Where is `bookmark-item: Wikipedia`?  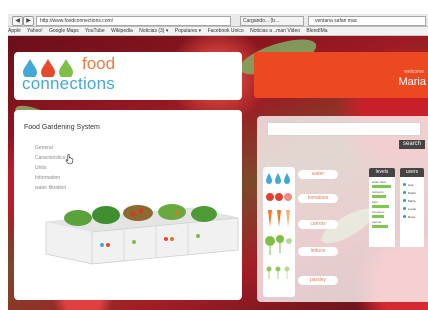 bookmark-item: Wikipedia is located at coordinates (122, 31).